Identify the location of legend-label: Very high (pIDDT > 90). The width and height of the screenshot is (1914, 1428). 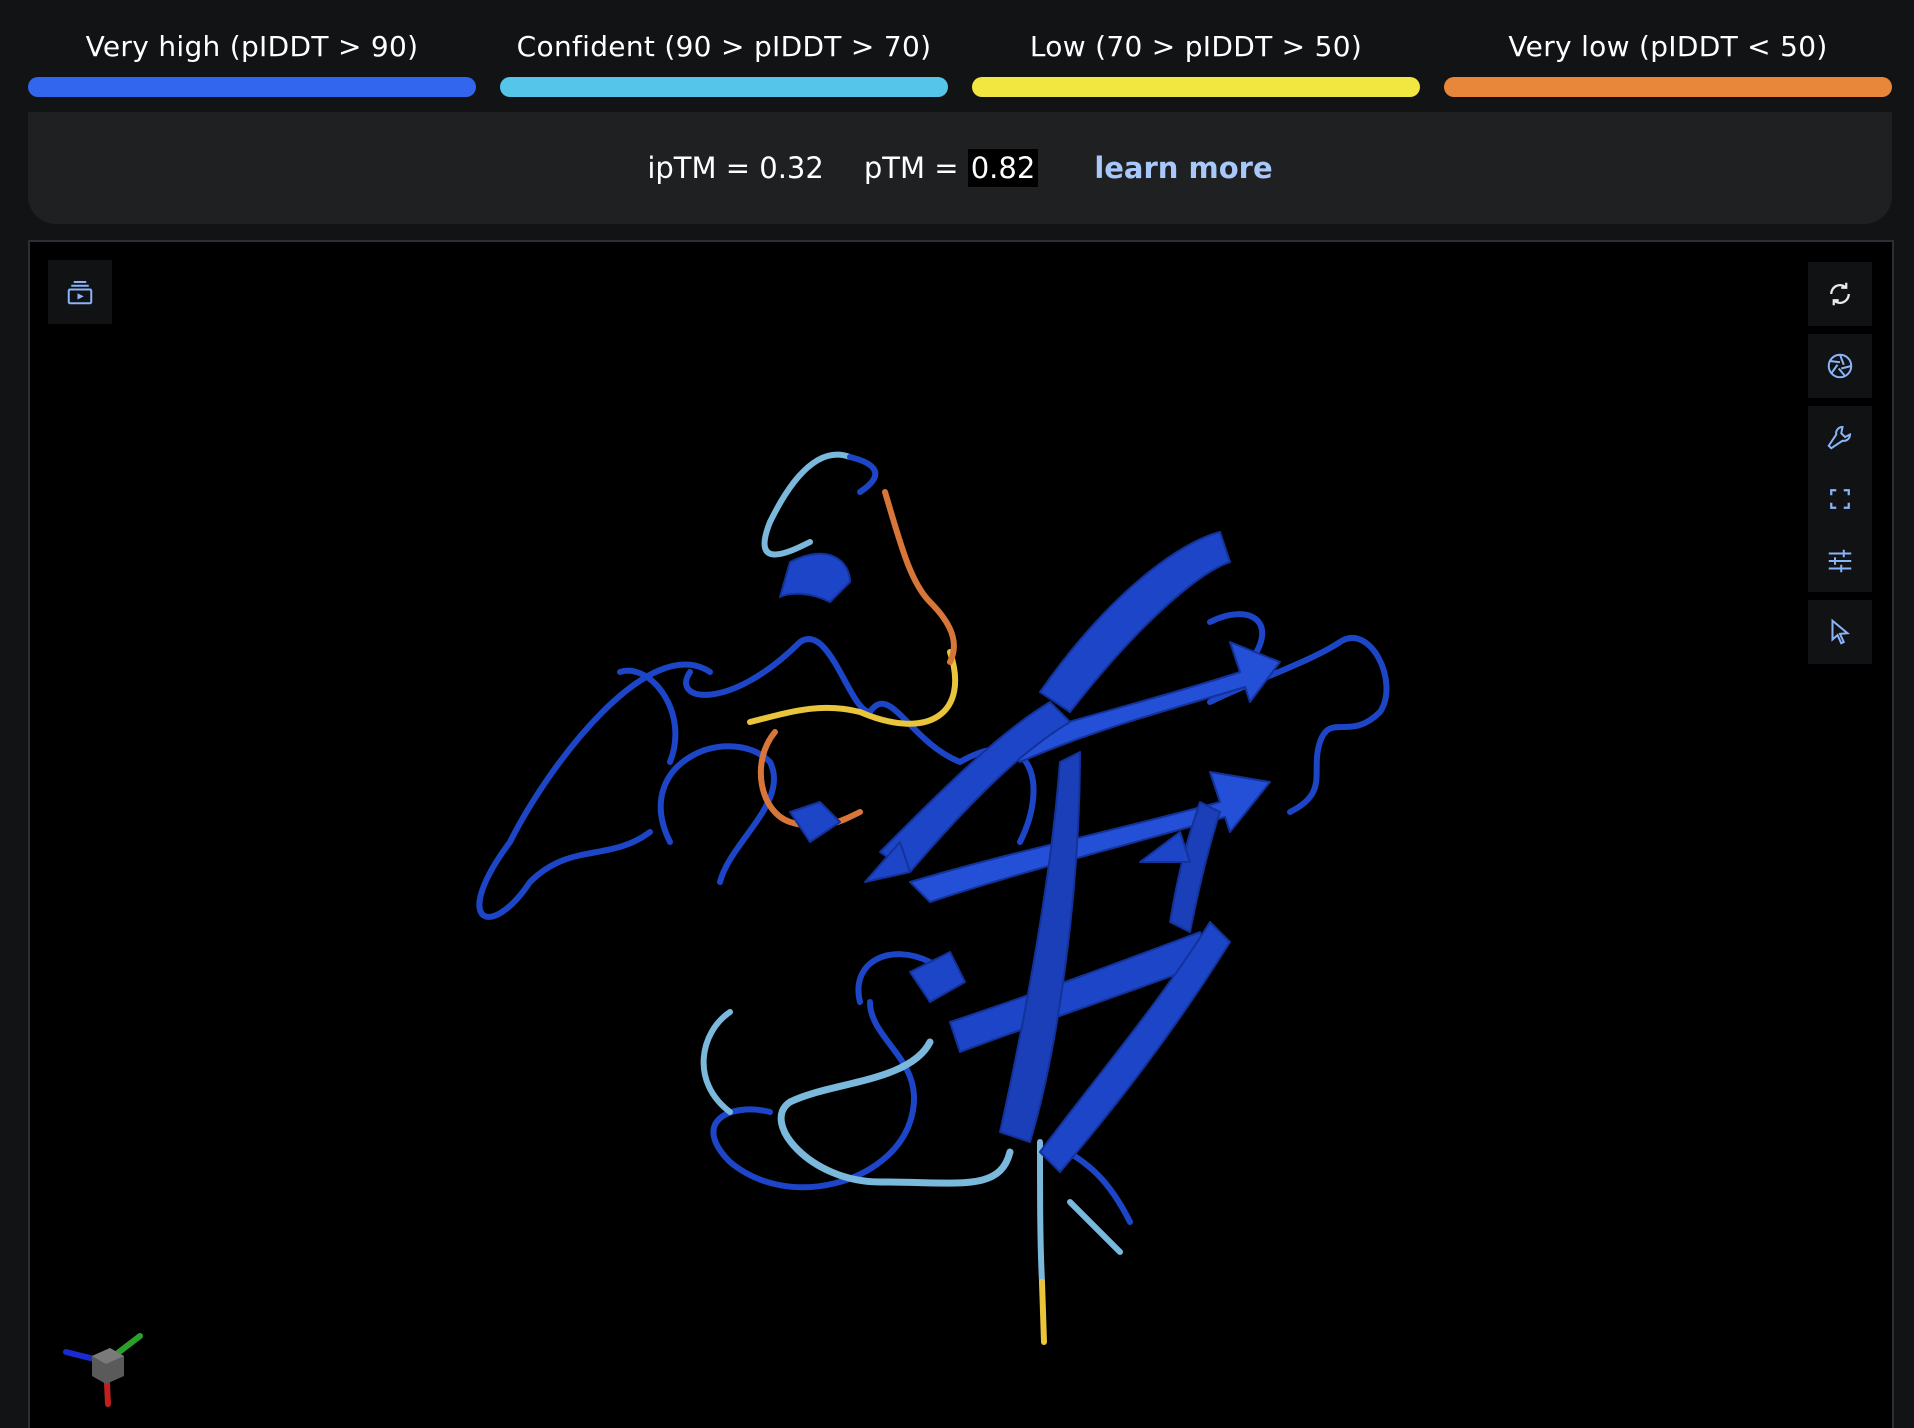
(252, 46).